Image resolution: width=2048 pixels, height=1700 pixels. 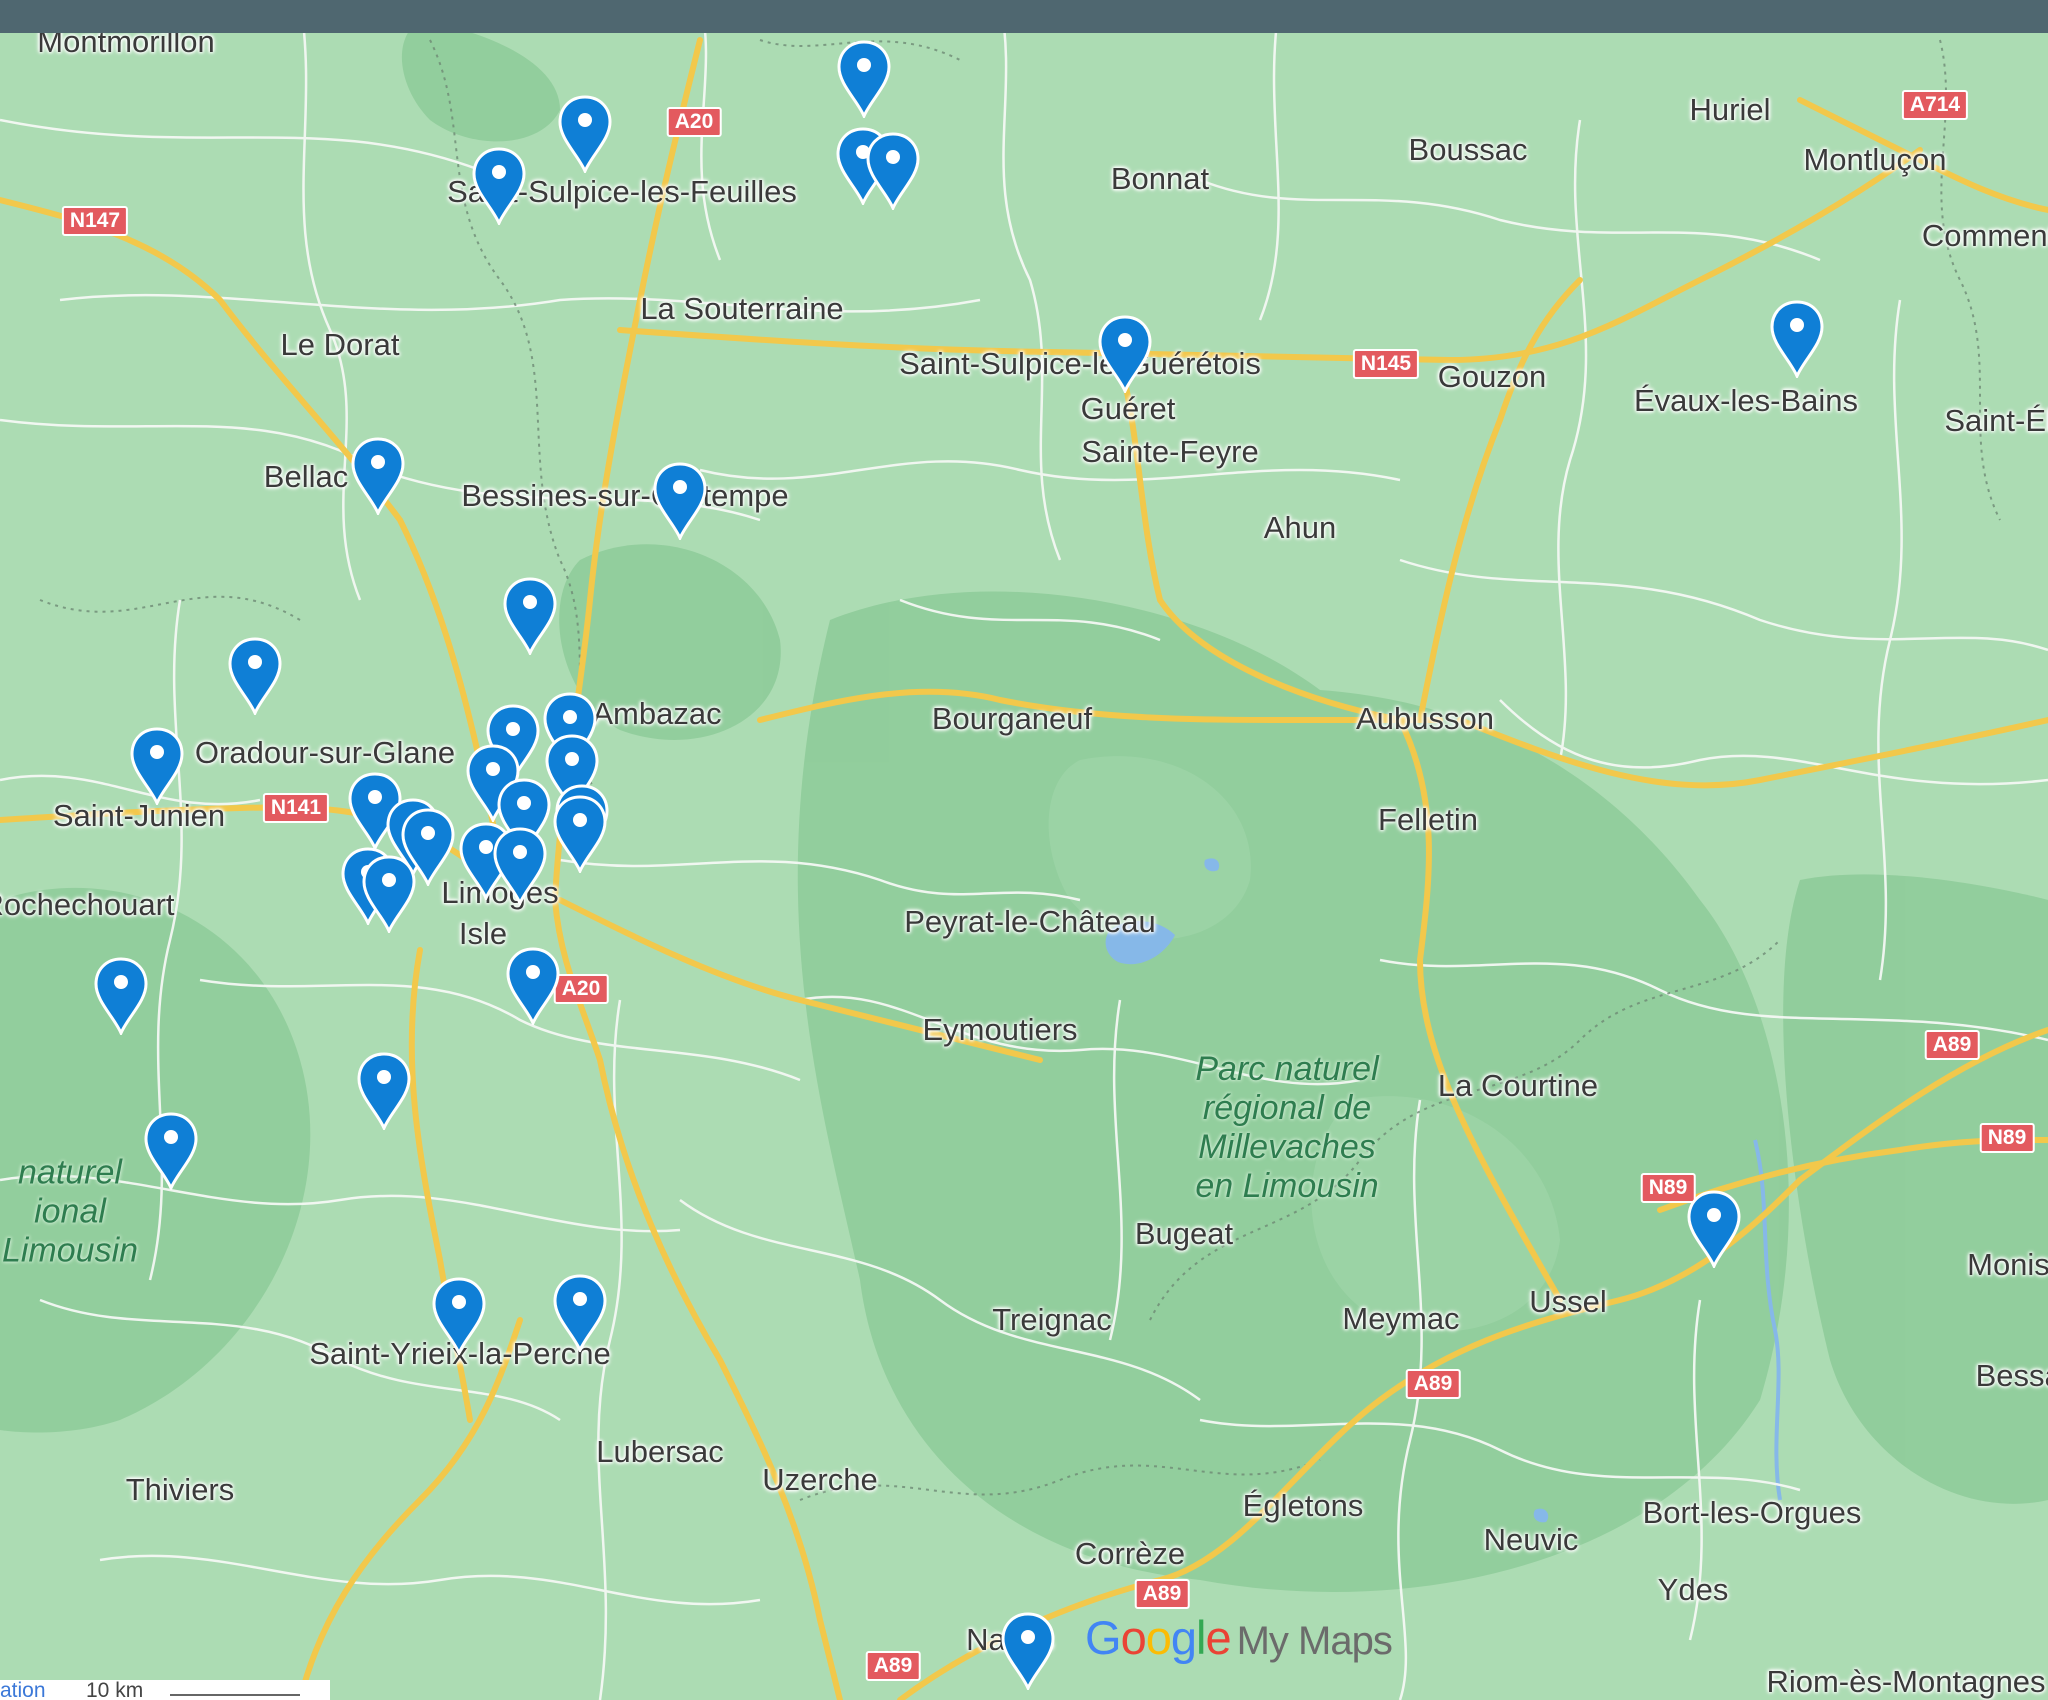 What do you see at coordinates (1160, 178) in the screenshot?
I see `place-label: Bonnat` at bounding box center [1160, 178].